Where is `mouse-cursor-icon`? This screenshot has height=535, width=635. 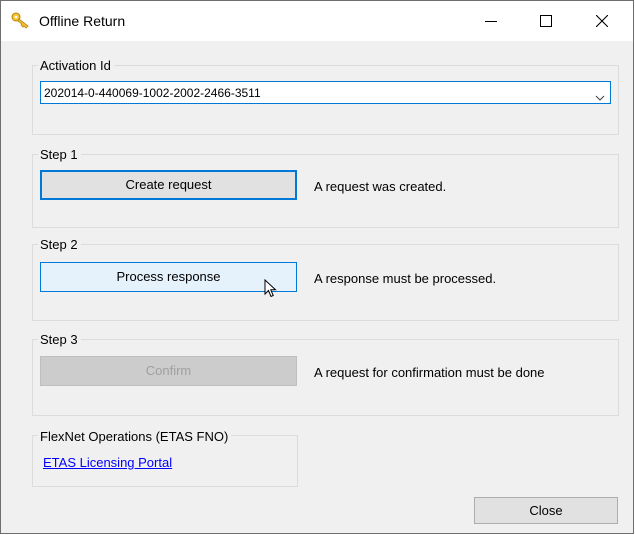 mouse-cursor-icon is located at coordinates (271, 290).